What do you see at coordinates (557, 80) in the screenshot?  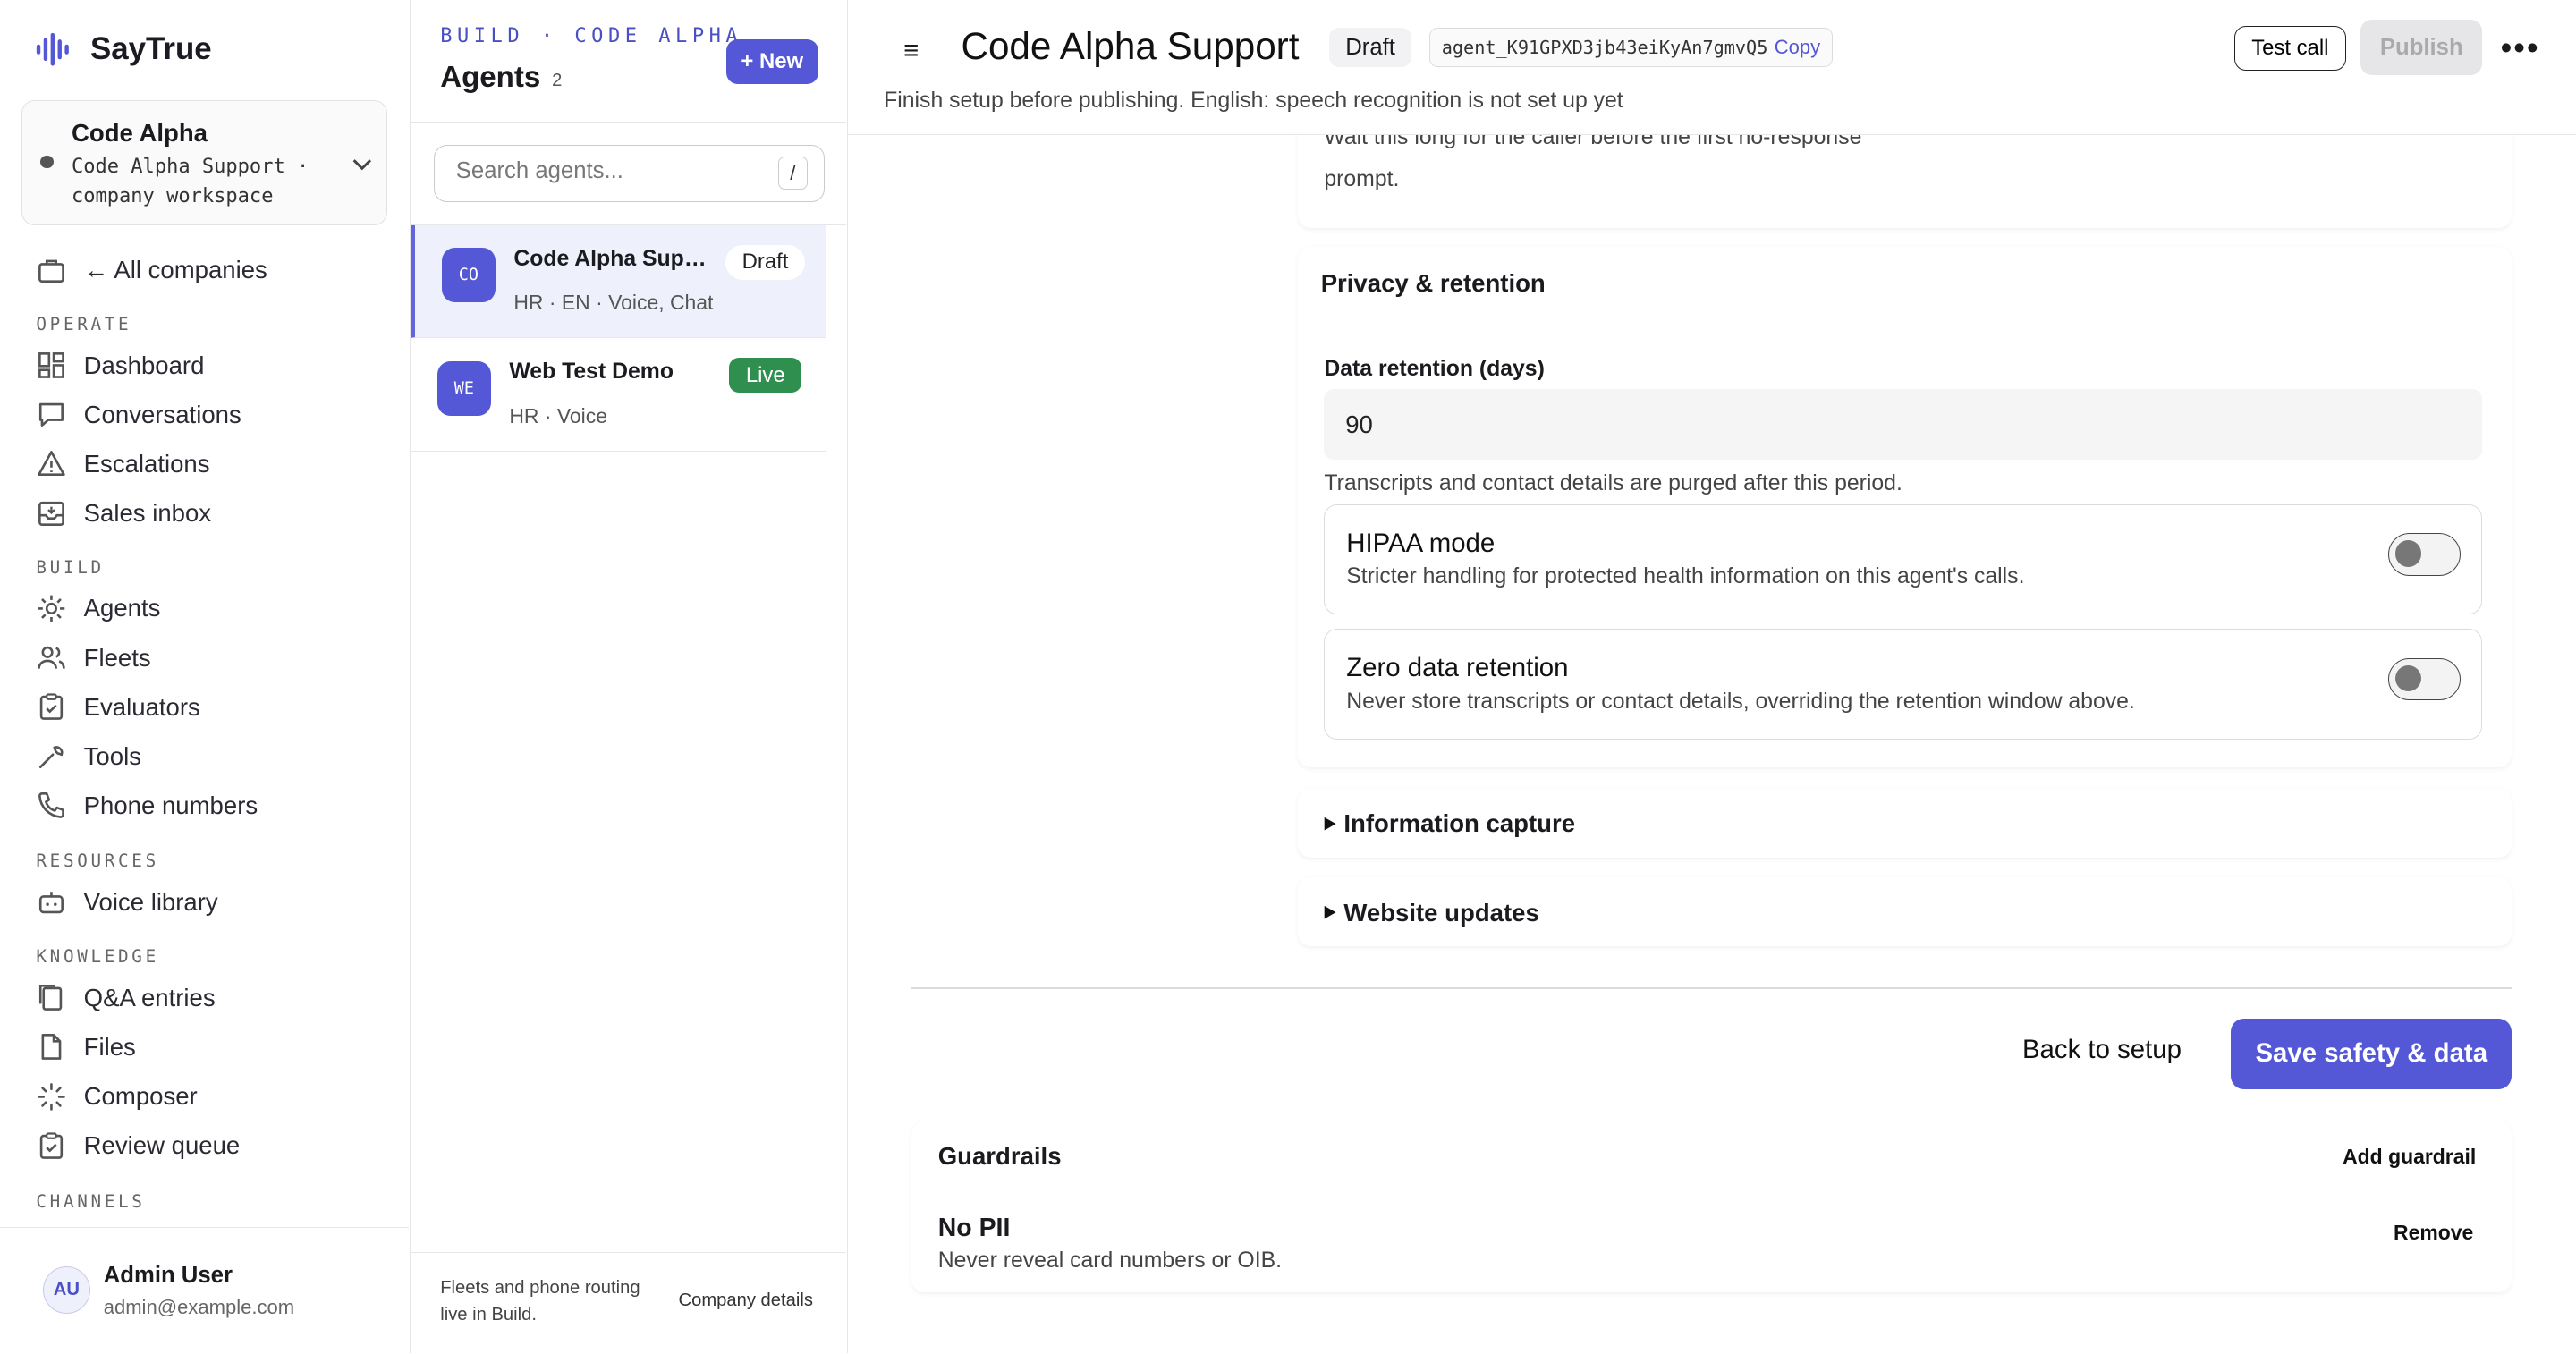 I see `agent-count: 2` at bounding box center [557, 80].